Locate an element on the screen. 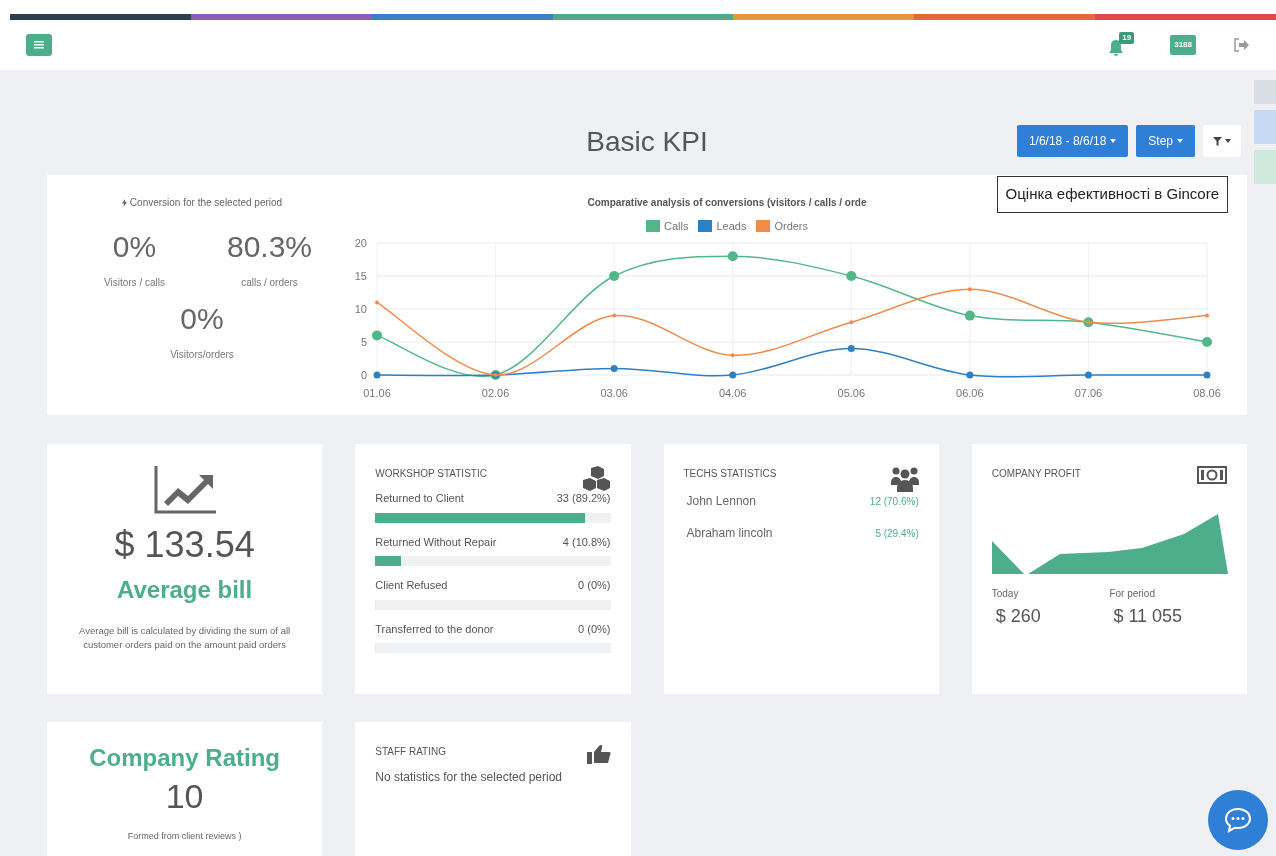 This screenshot has height=856, width=1276. y-tick-label: 20 is located at coordinates (360, 242).